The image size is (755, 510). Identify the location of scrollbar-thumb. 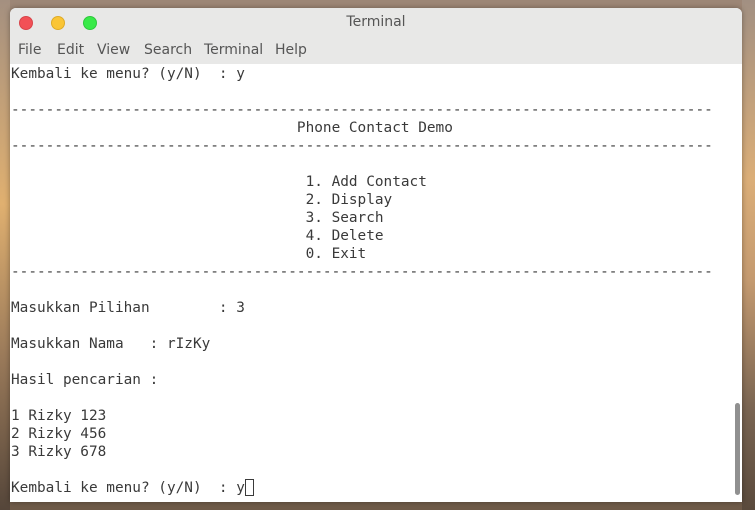
(737, 449).